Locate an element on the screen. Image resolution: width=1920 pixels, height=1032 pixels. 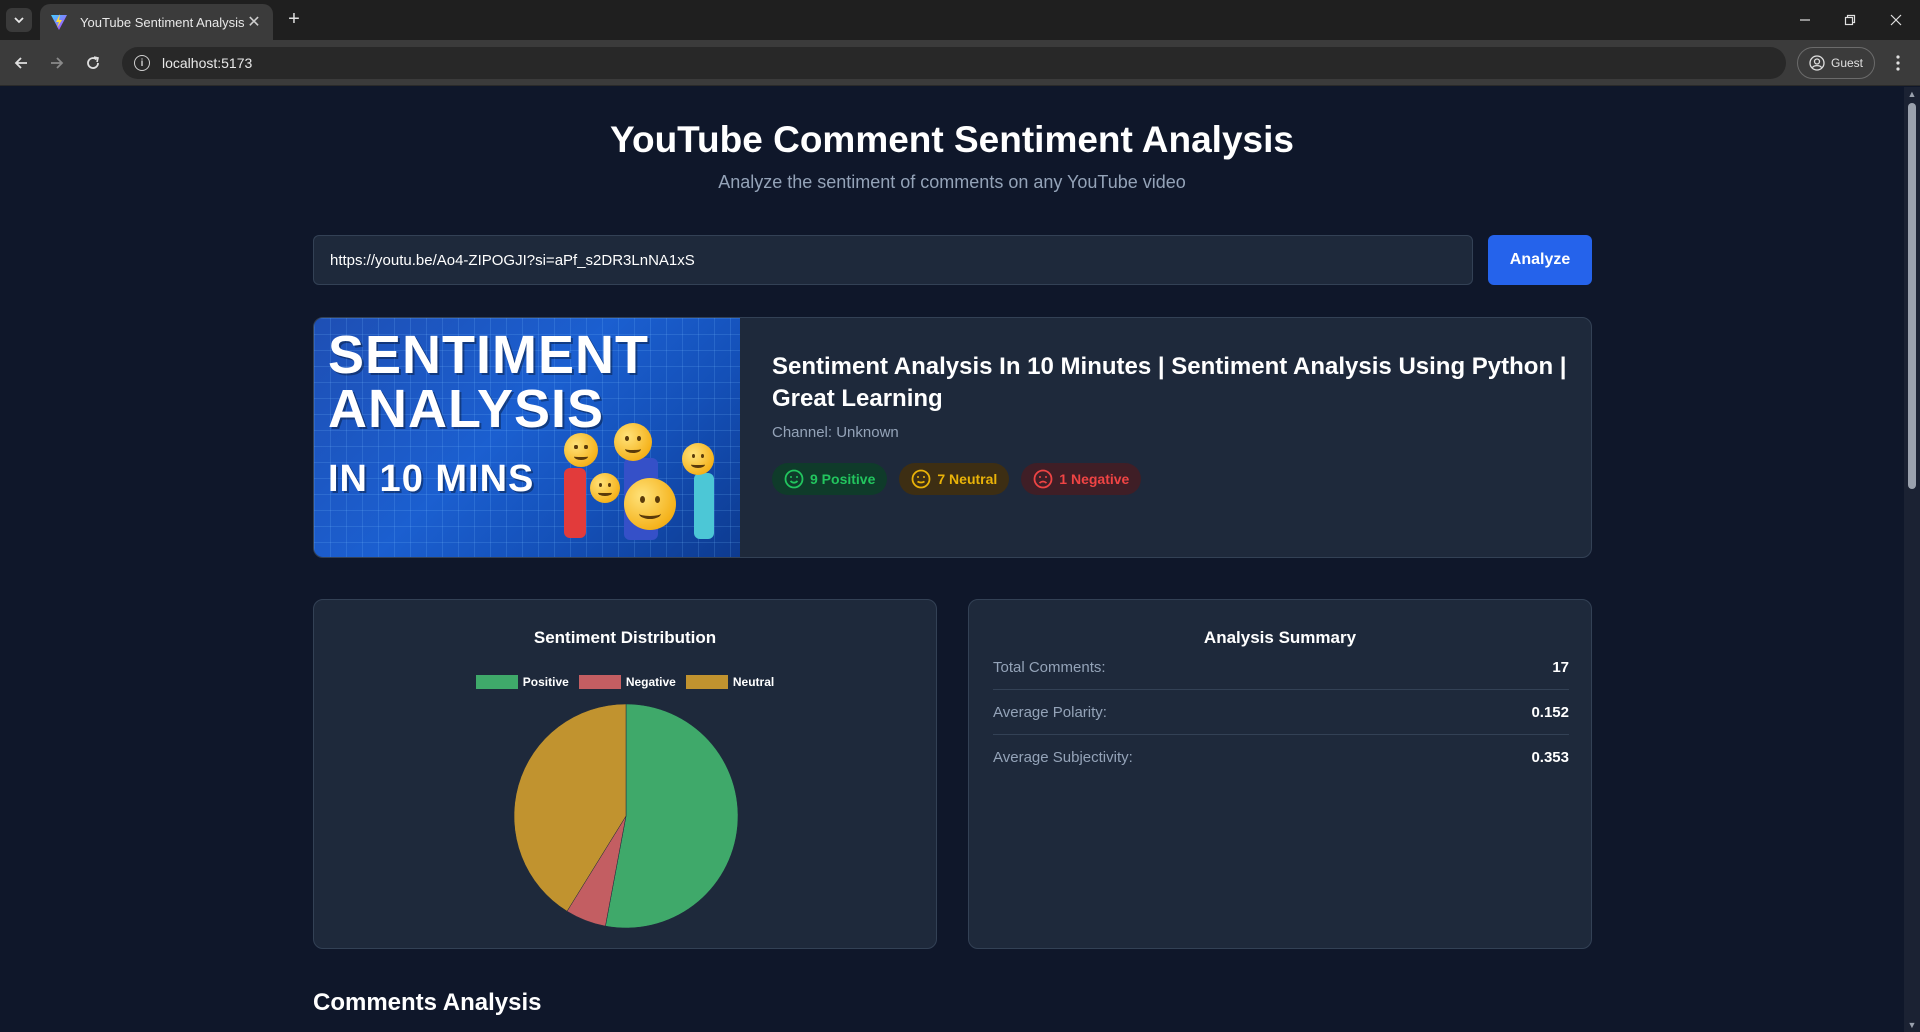
legend-item-positive: Positive is located at coordinates (522, 682).